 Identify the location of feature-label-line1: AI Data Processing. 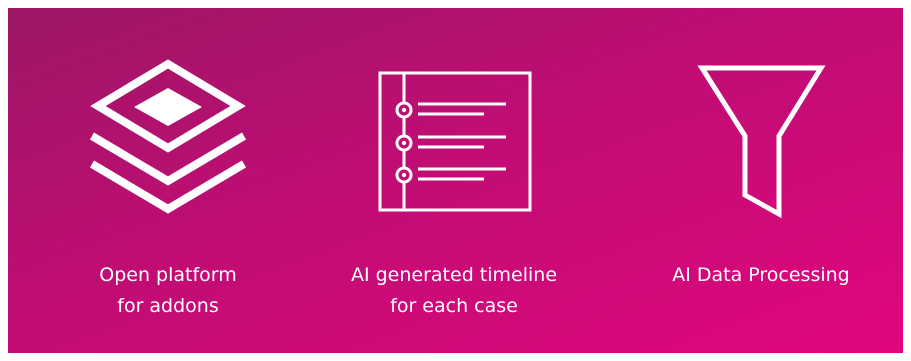
(761, 275).